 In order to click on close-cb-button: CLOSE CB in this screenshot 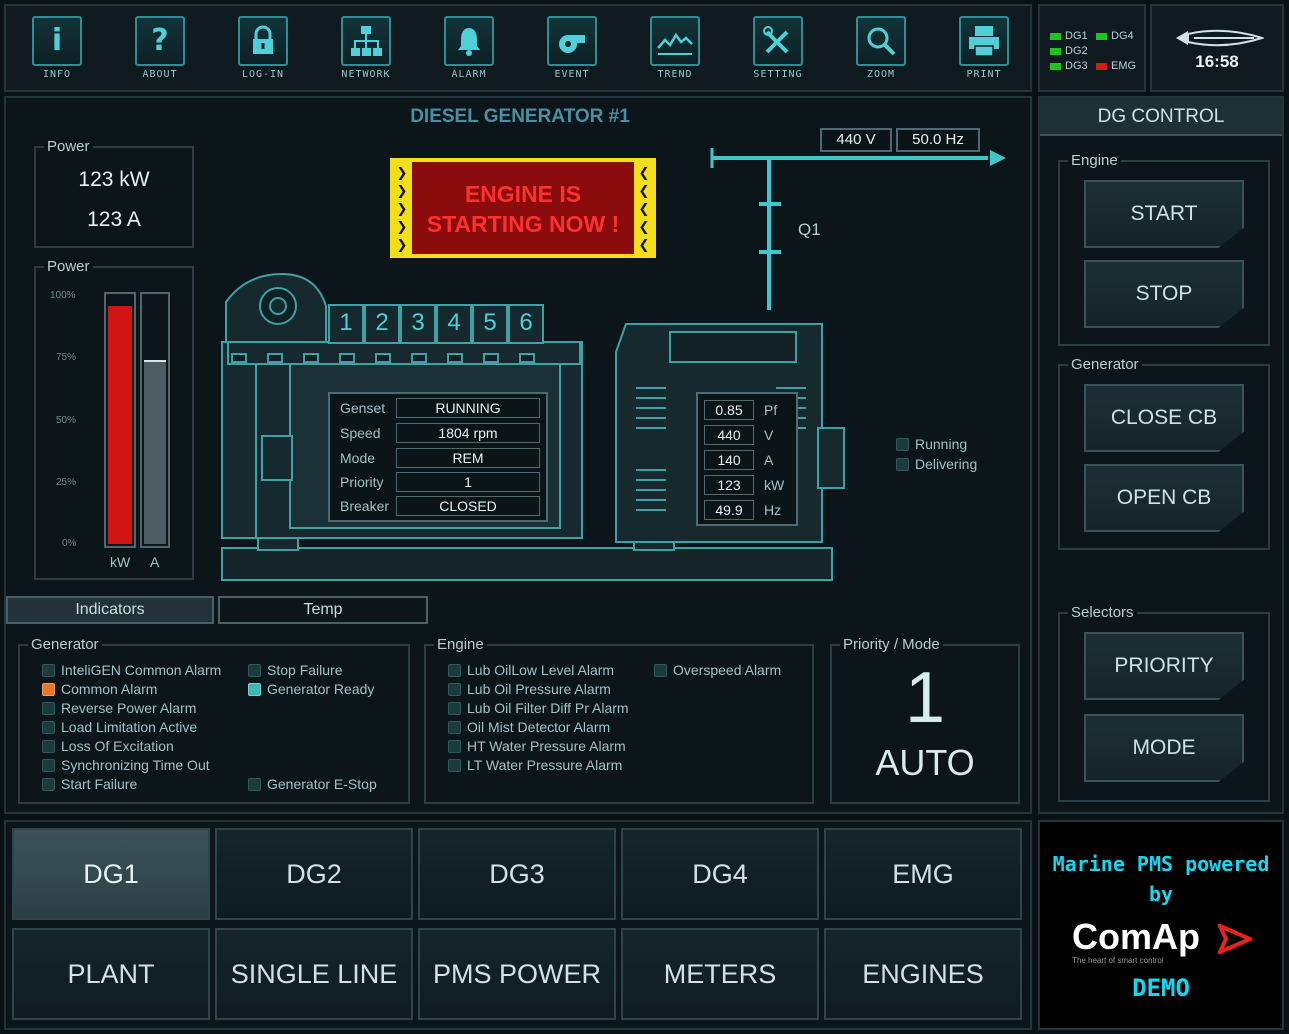, I will do `click(1164, 418)`.